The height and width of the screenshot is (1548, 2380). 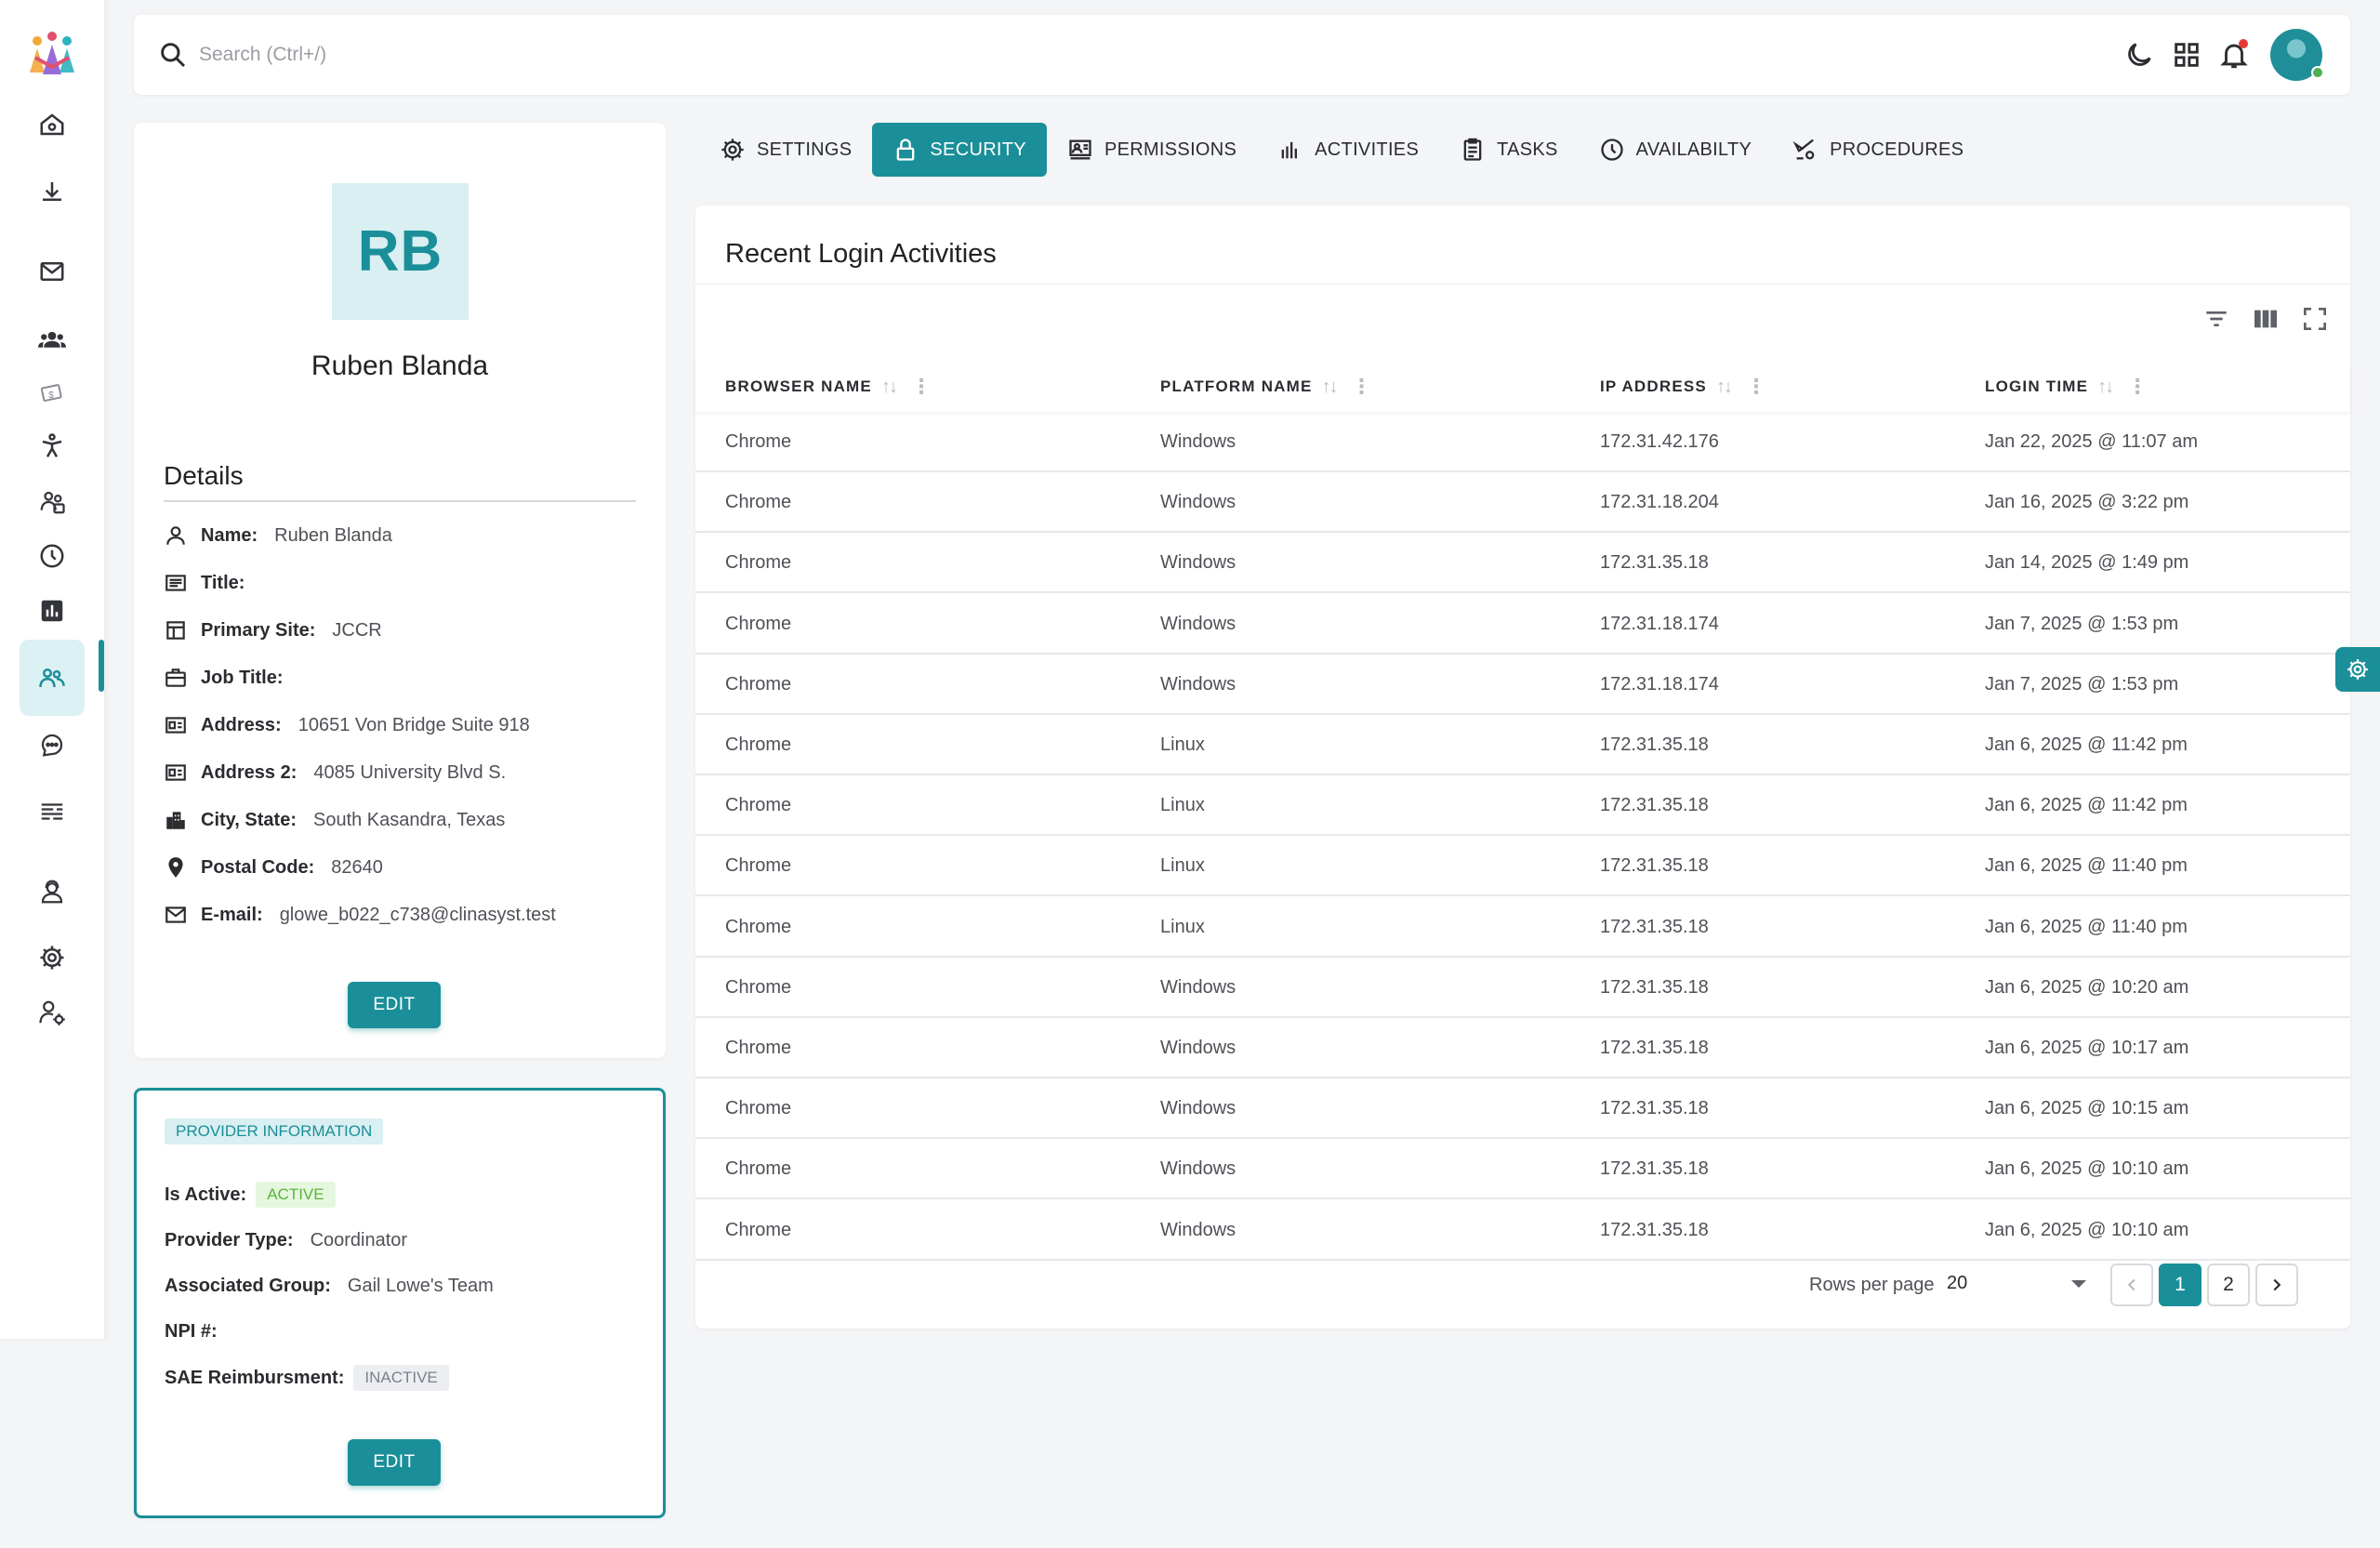 I want to click on users-icon, so click(x=52, y=678).